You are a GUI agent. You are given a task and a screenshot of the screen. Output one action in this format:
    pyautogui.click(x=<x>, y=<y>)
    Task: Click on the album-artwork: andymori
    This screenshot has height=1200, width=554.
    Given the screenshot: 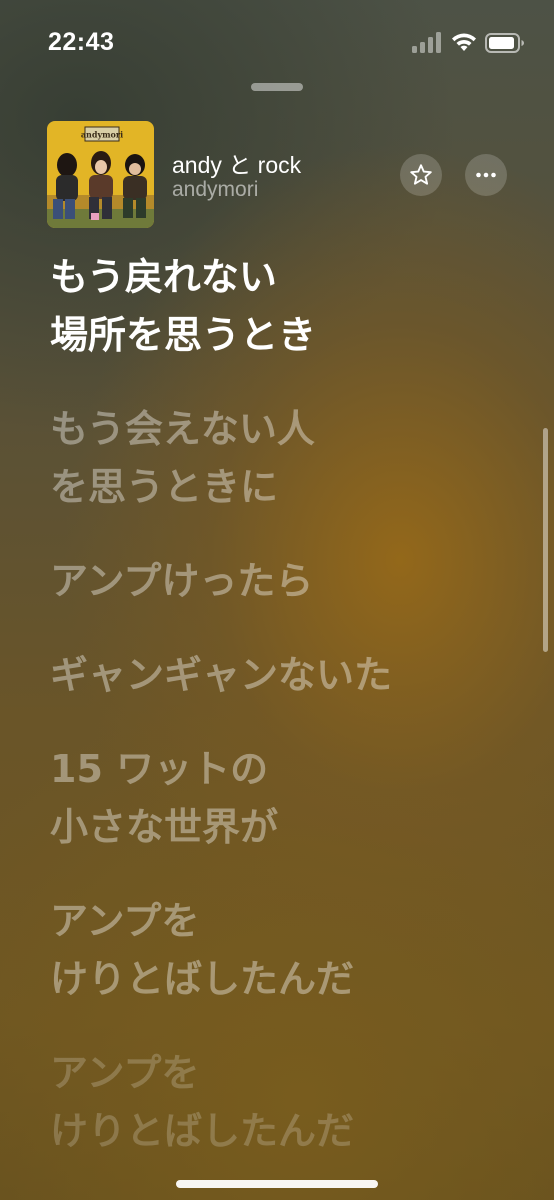 What is the action you would take?
    pyautogui.click(x=100, y=174)
    